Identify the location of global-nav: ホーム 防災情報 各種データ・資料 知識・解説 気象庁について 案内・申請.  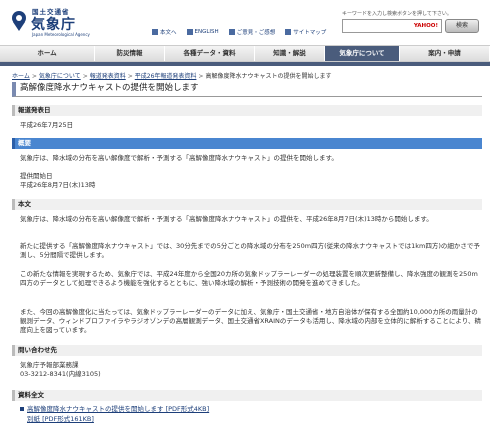
(245, 53).